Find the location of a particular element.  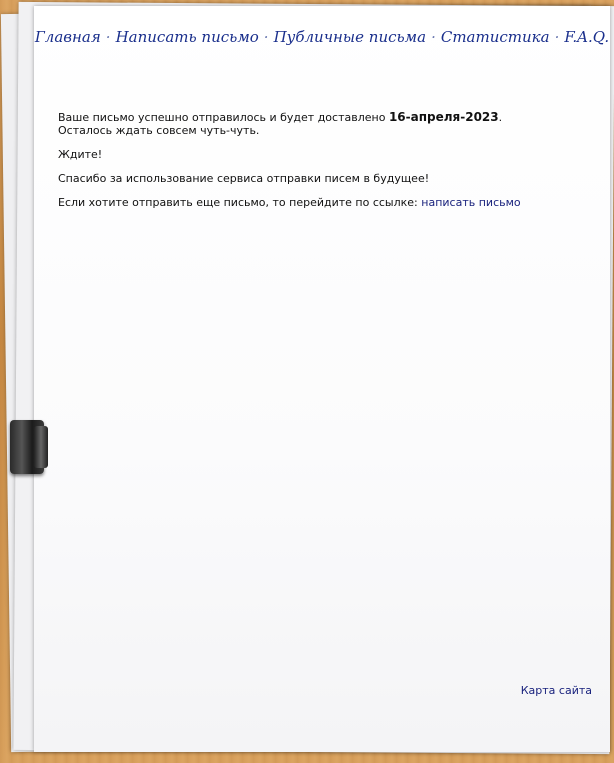

nav-public-letters-link: Публичные письма is located at coordinates (350, 37).